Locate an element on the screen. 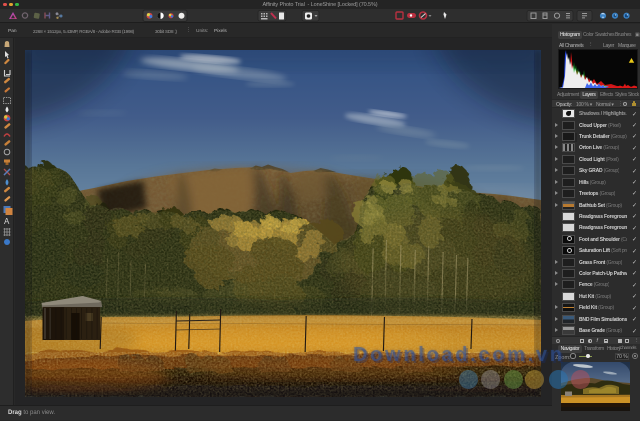 The height and width of the screenshot is (421, 640). svg-text: A is located at coordinates (7, 221).